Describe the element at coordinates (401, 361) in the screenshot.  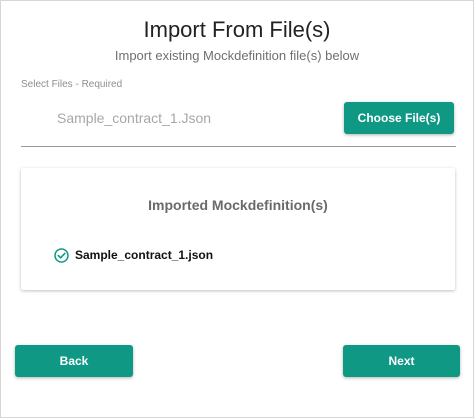
I see `next-button: Next` at that location.